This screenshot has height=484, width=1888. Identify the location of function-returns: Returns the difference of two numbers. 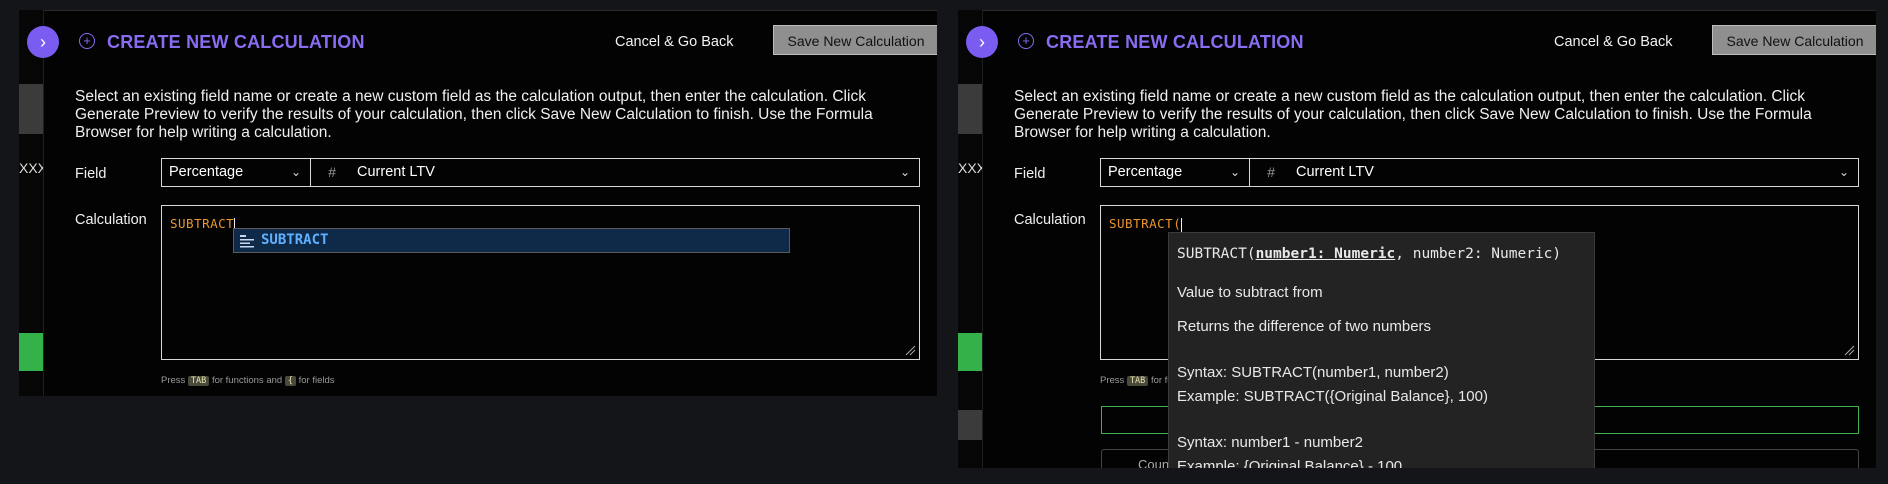
(1304, 326).